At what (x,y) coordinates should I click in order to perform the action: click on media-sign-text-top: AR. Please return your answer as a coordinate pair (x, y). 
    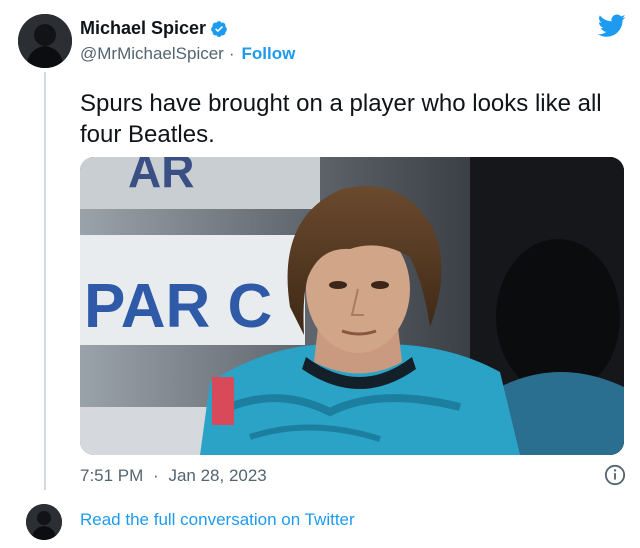
    Looking at the image, I should click on (161, 177).